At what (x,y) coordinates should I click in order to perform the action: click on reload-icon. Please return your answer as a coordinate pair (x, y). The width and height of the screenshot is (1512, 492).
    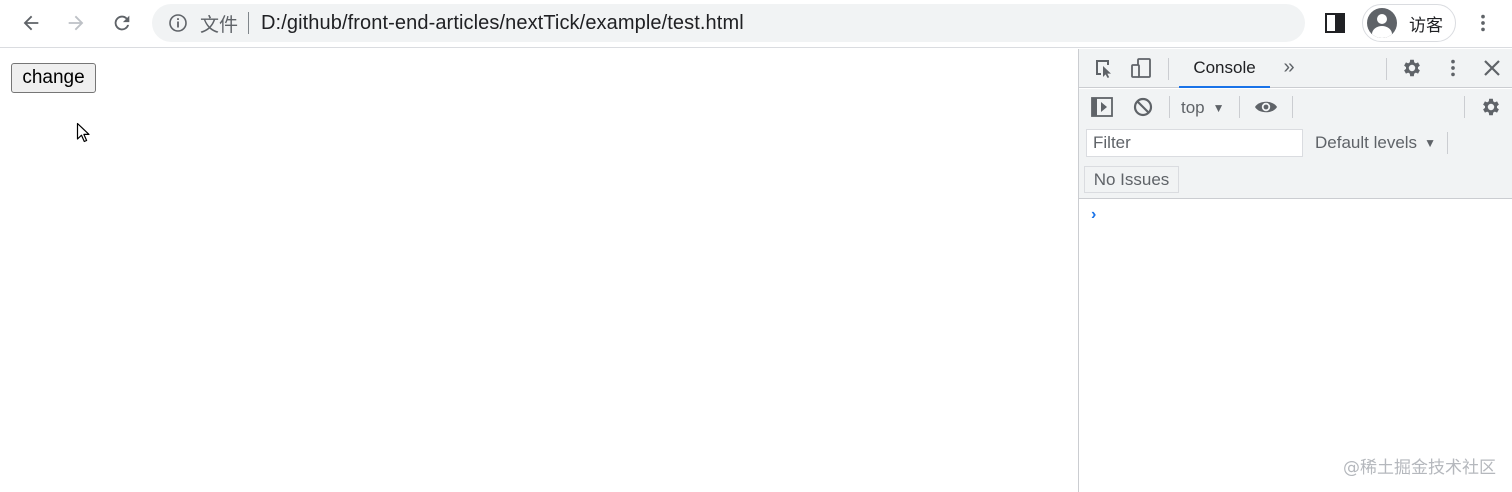
    Looking at the image, I should click on (122, 23).